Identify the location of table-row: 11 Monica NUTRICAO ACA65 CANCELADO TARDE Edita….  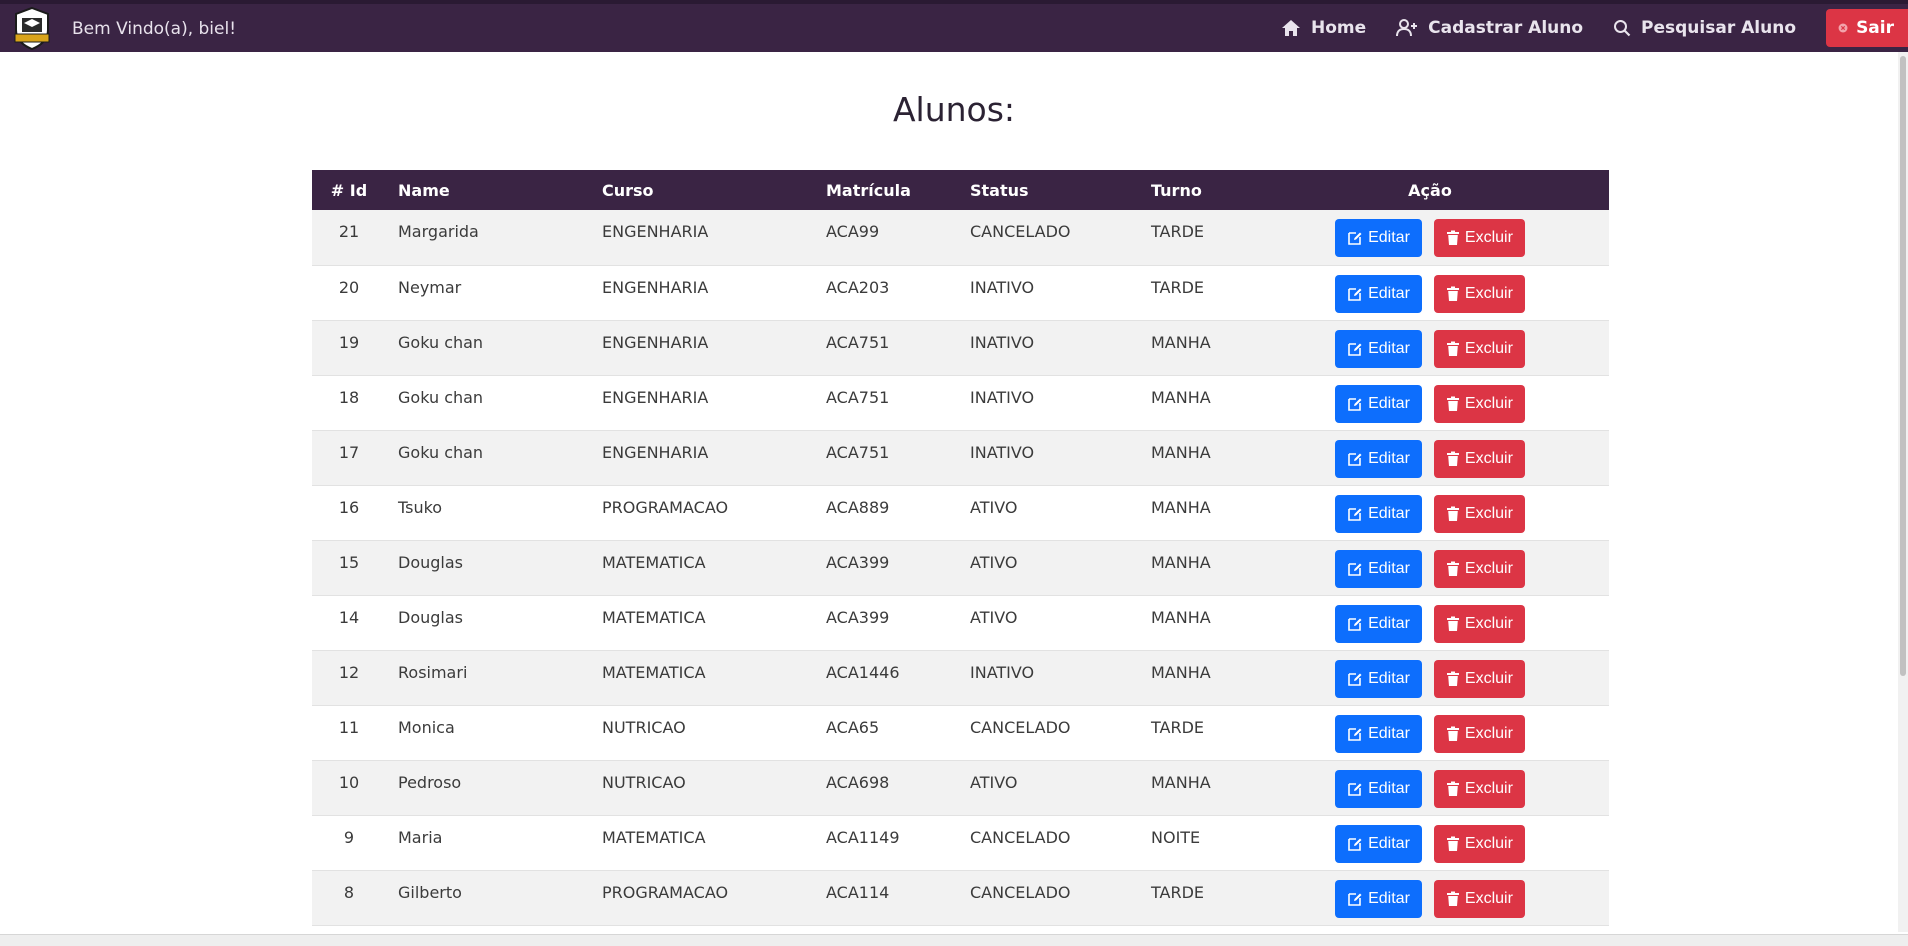
(960, 732).